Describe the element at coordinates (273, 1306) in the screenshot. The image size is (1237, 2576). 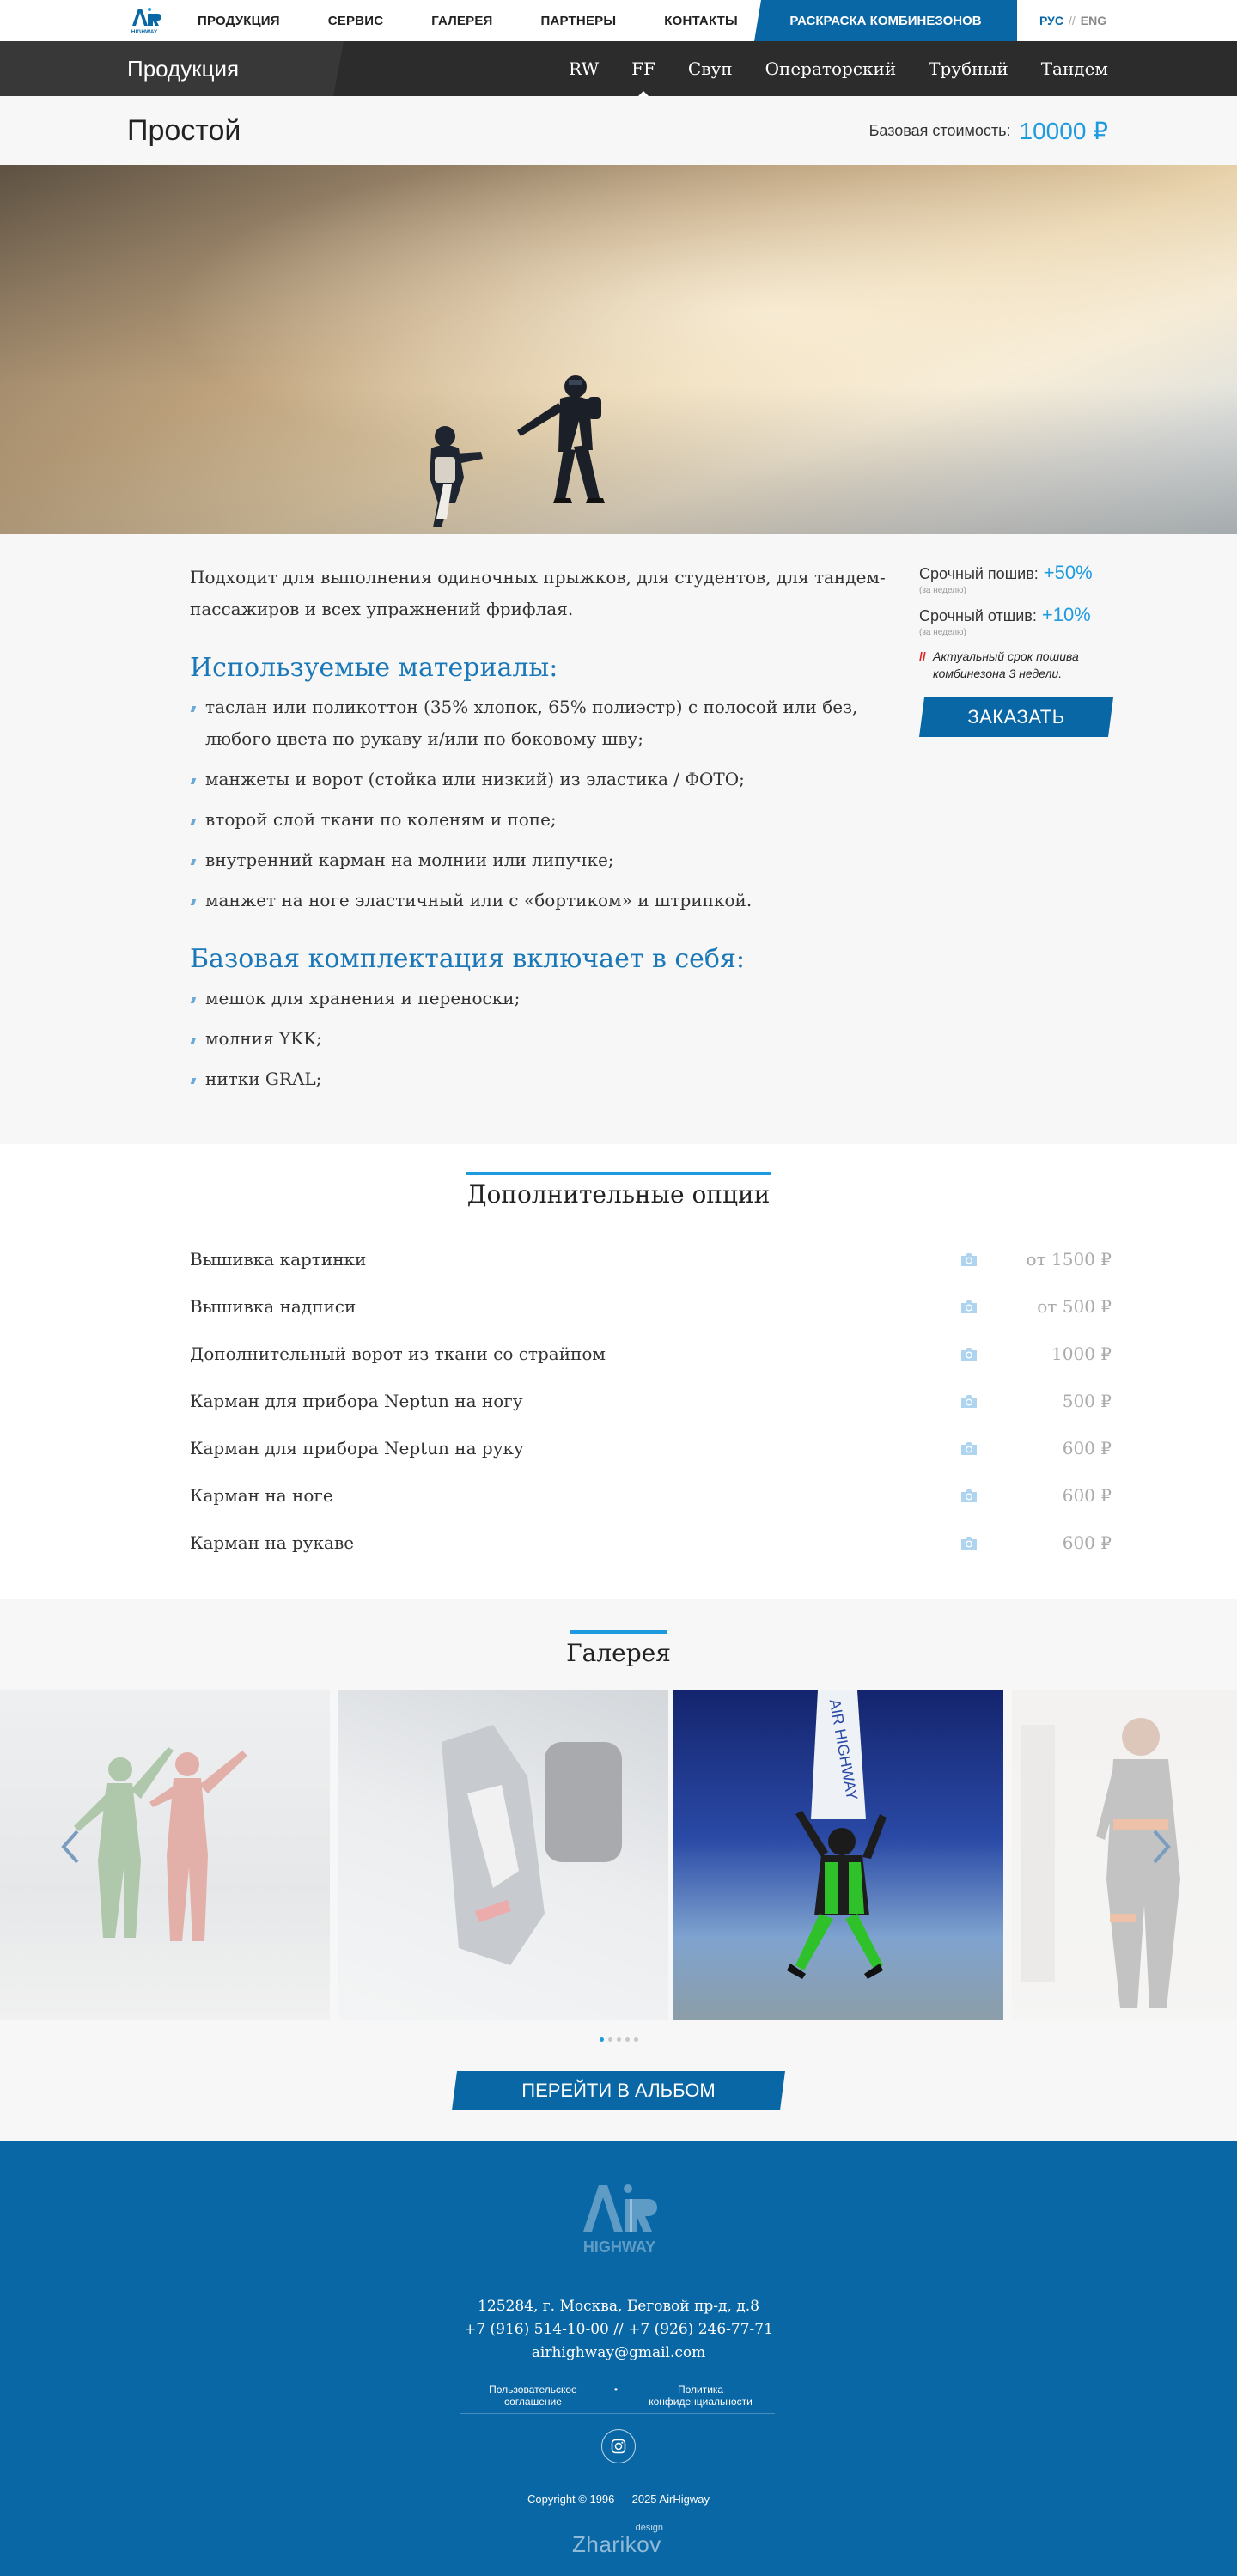
I see `option-name: Вышивка надписи` at that location.